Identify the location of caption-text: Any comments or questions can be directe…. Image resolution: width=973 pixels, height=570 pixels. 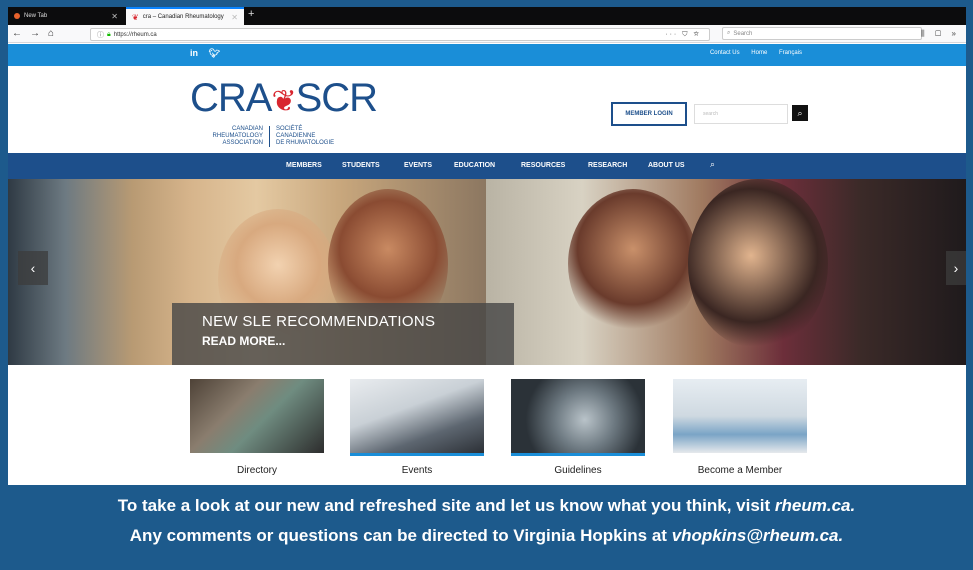
(400, 535).